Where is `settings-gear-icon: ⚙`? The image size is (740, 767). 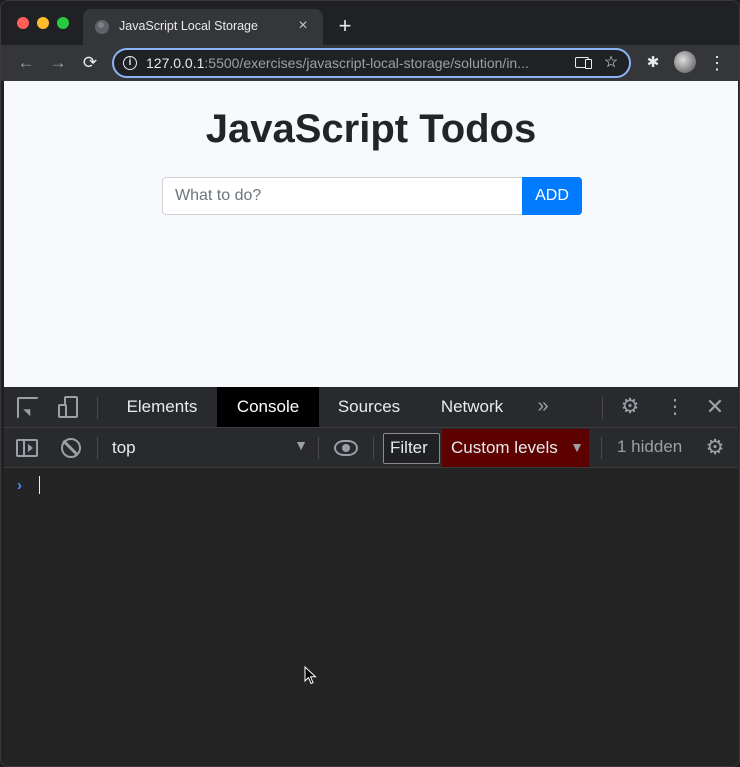
settings-gear-icon: ⚙ is located at coordinates (630, 407).